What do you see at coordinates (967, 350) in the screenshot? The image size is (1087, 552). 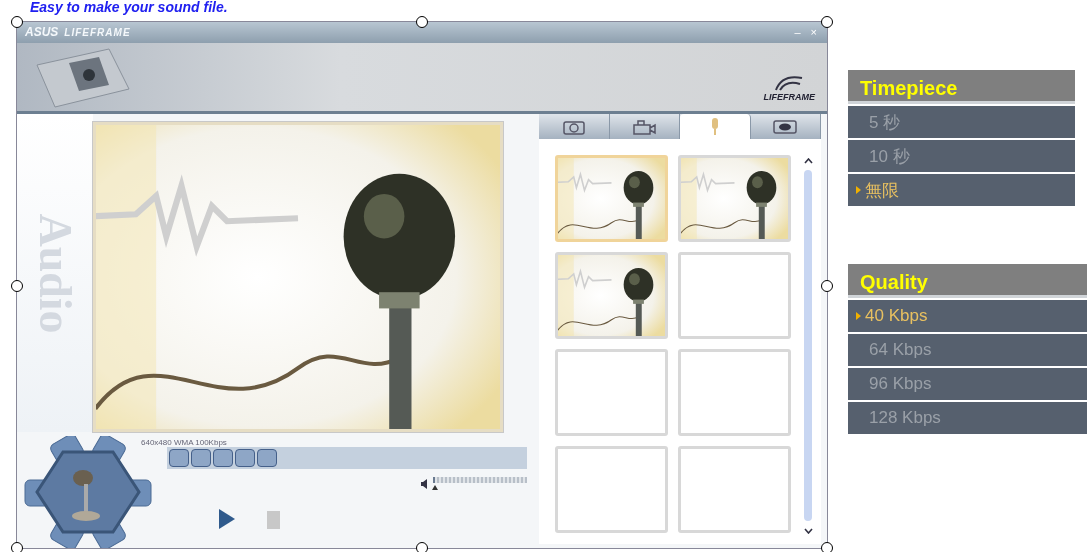 I see `menu-item: 64 Kbps` at bounding box center [967, 350].